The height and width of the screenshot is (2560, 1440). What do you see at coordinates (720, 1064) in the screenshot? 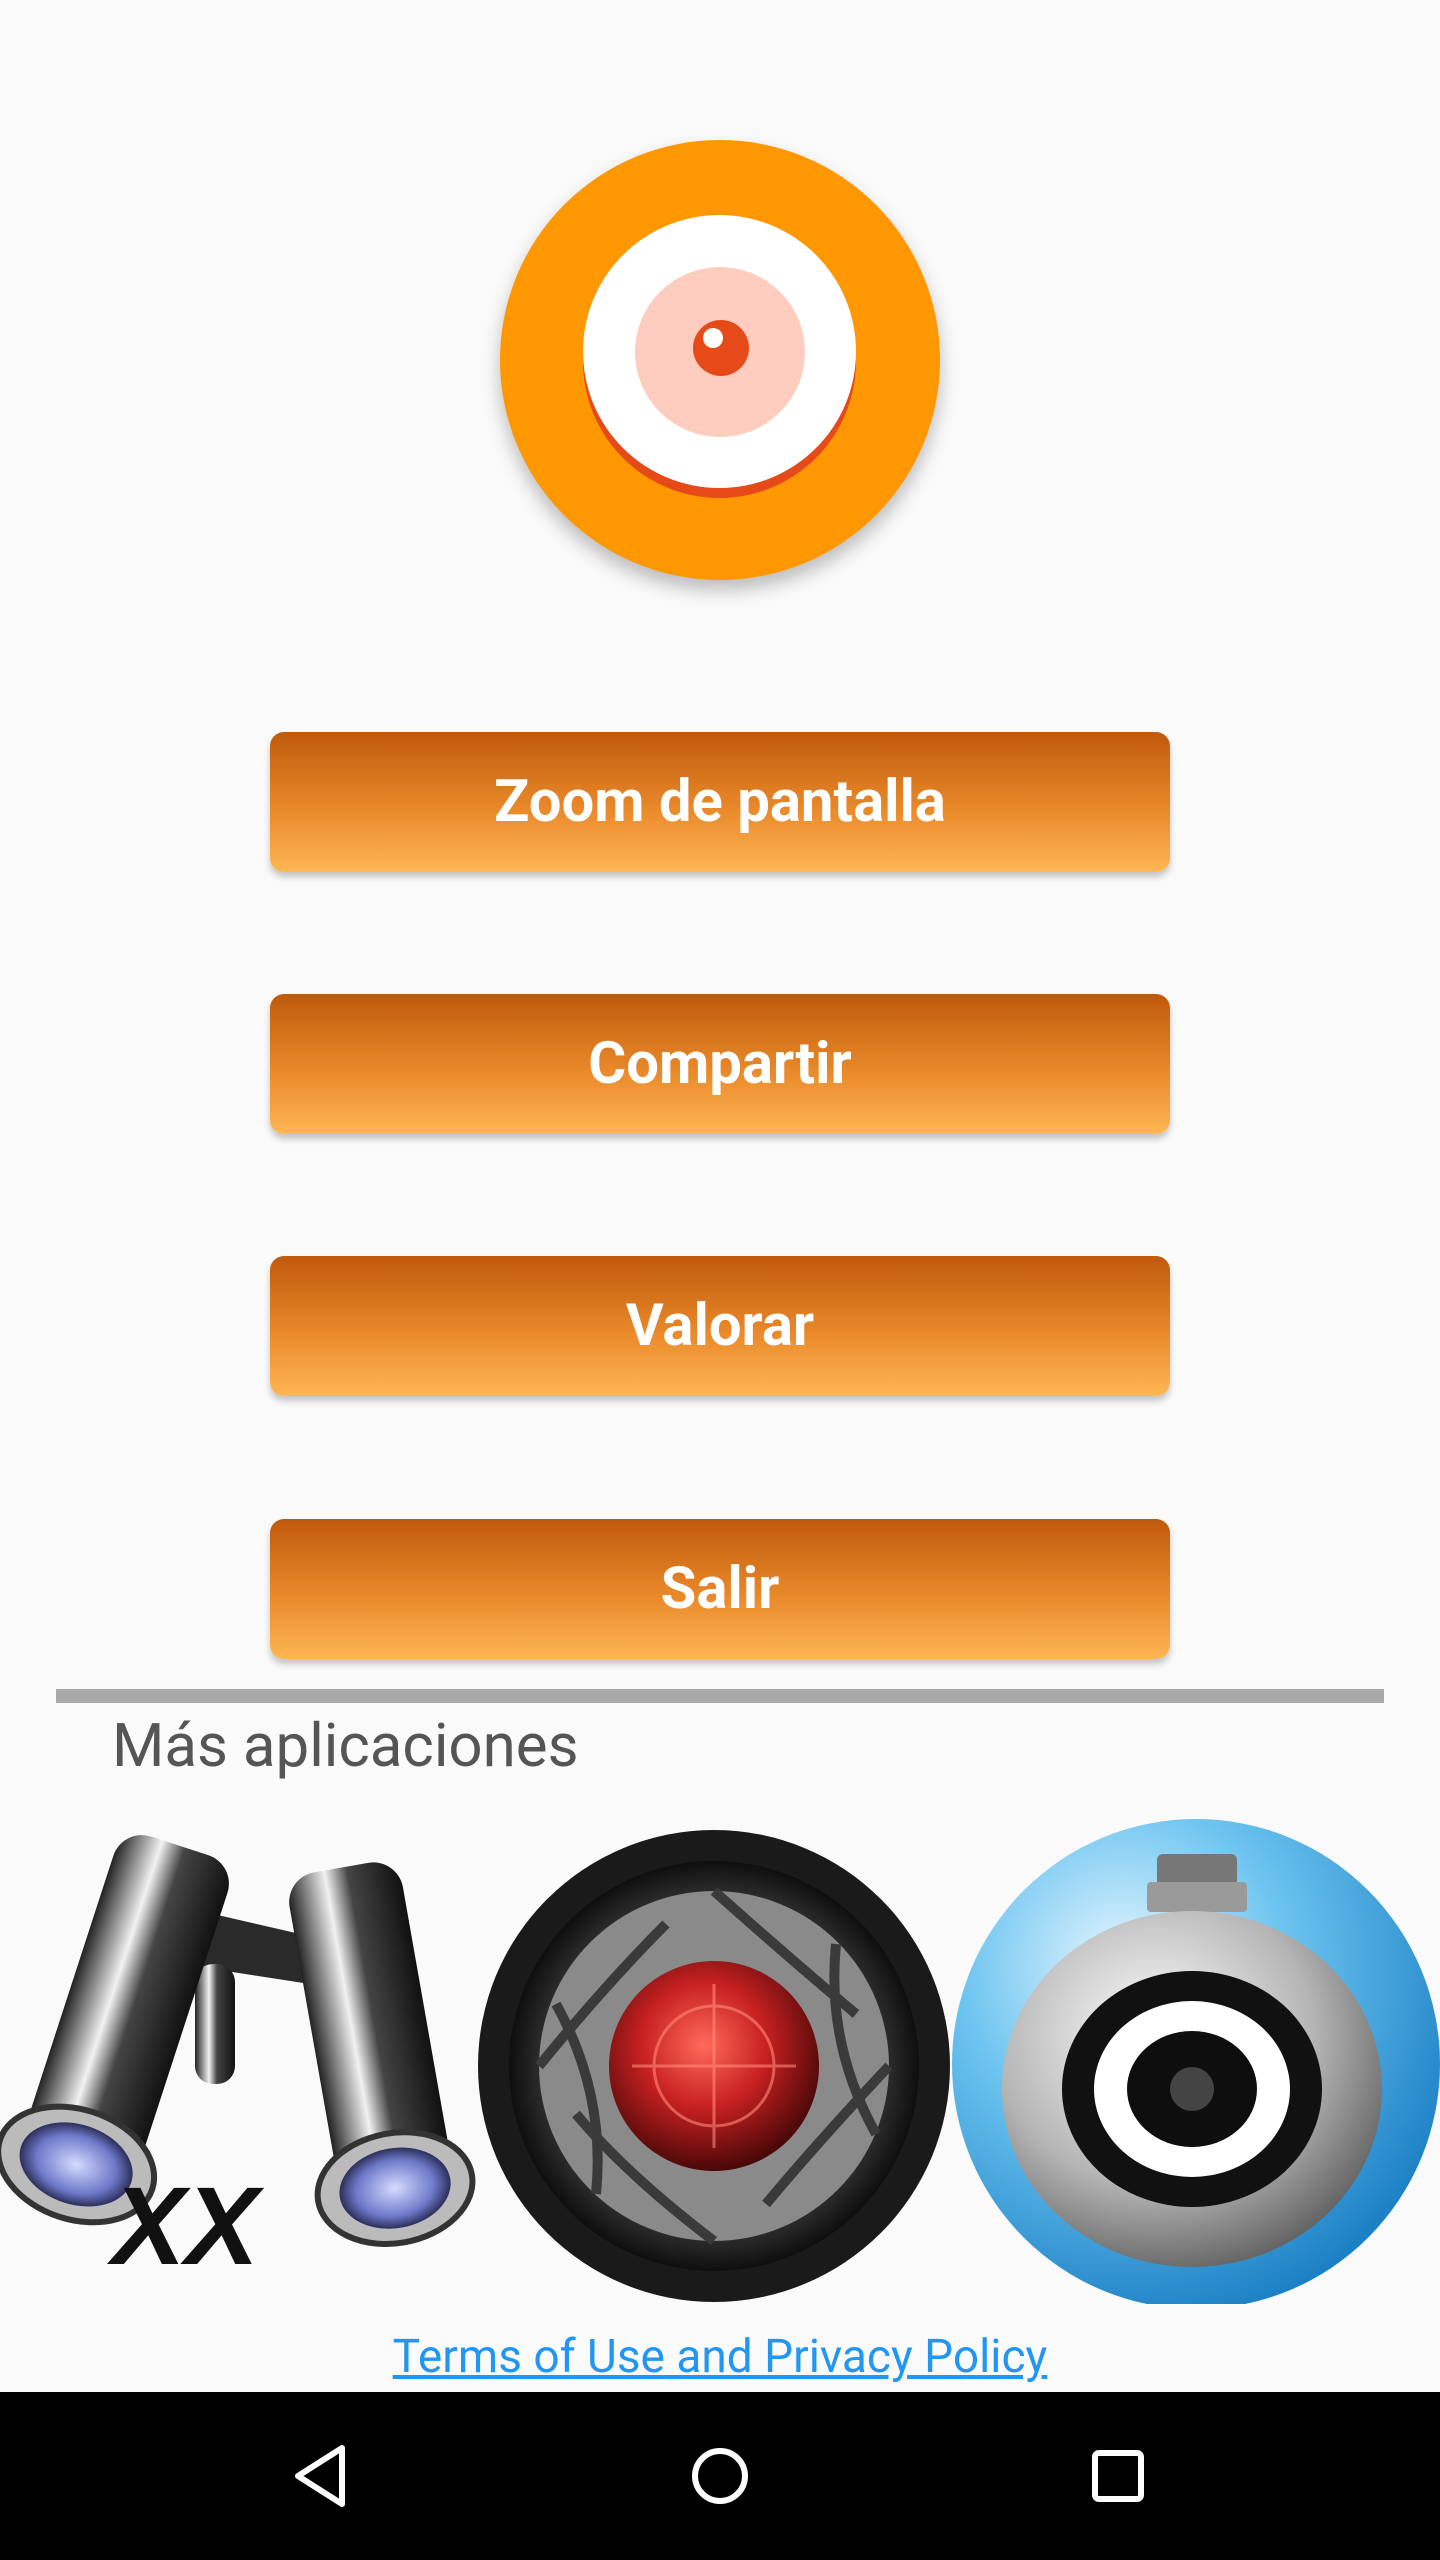
I see `share-button: Compartir` at bounding box center [720, 1064].